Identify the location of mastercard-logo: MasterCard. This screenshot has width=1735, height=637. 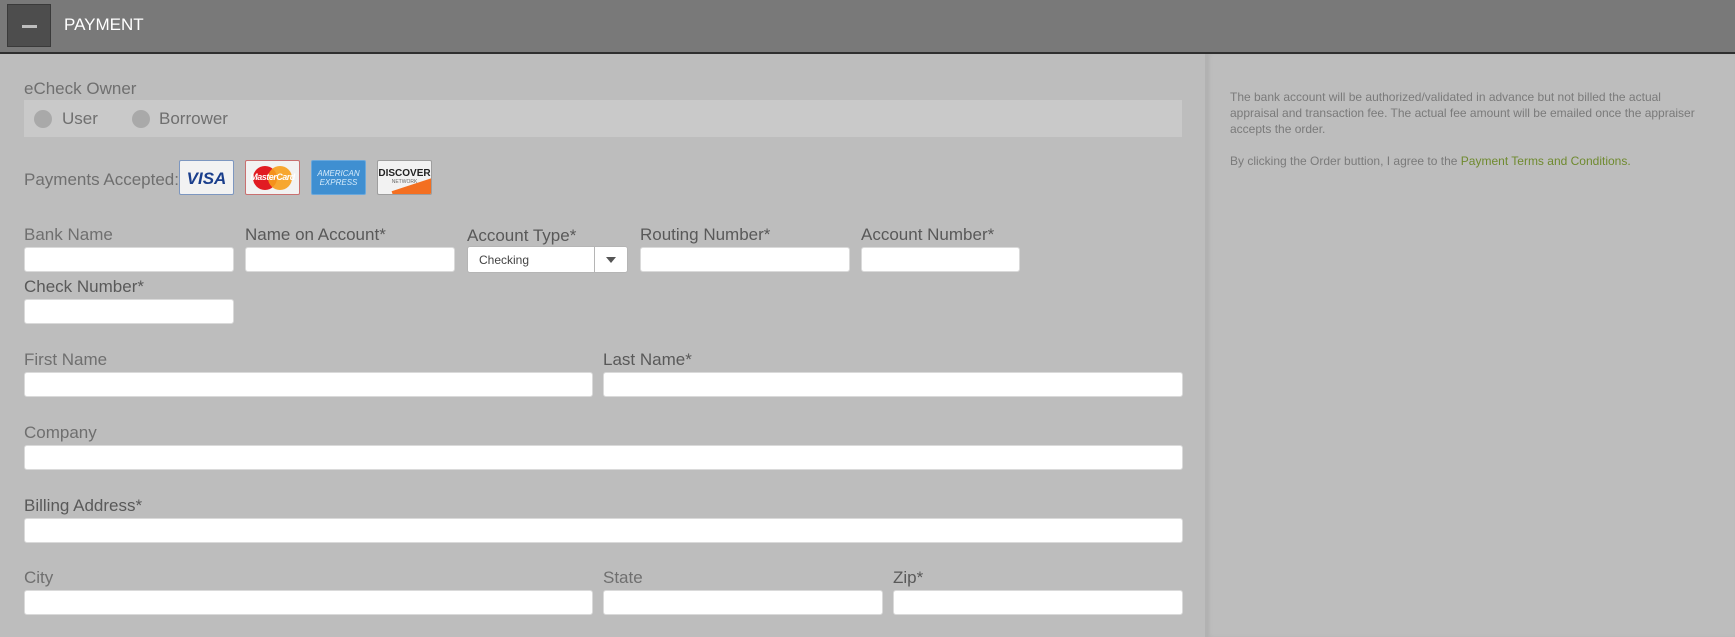
(272, 177).